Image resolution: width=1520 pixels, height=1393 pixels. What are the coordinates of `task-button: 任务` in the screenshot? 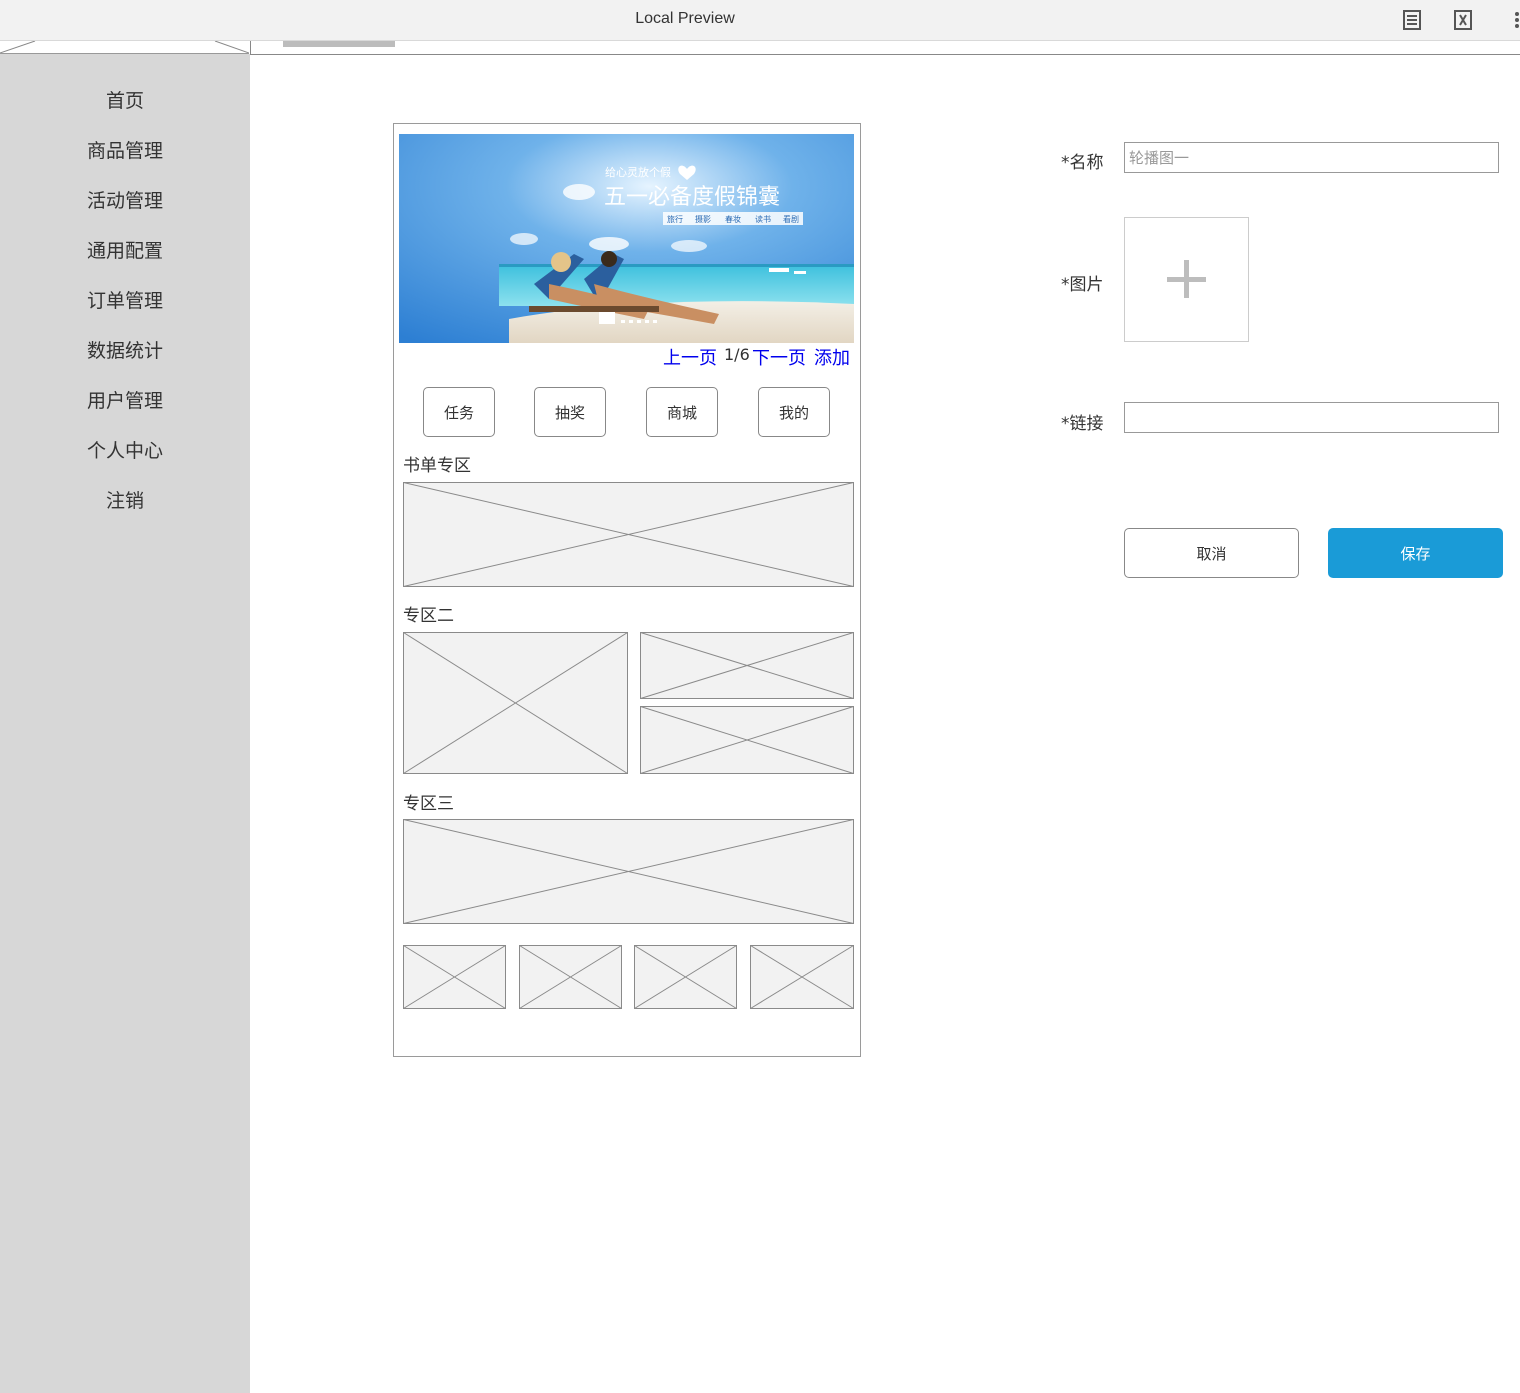 It's located at (459, 412).